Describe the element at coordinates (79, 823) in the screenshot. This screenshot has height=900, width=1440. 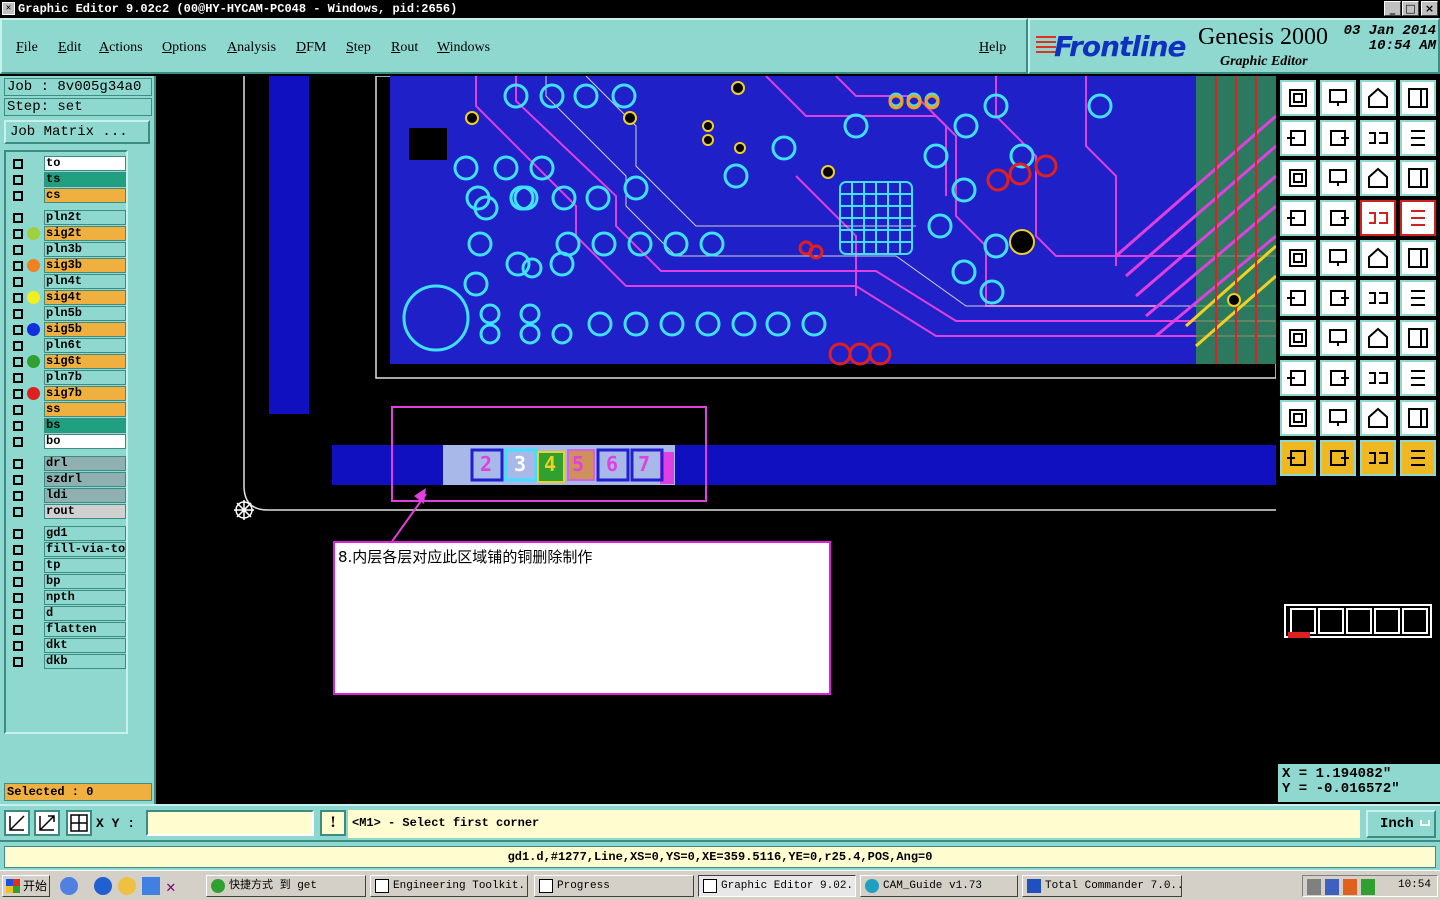
I see `snap-grid-icon` at that location.